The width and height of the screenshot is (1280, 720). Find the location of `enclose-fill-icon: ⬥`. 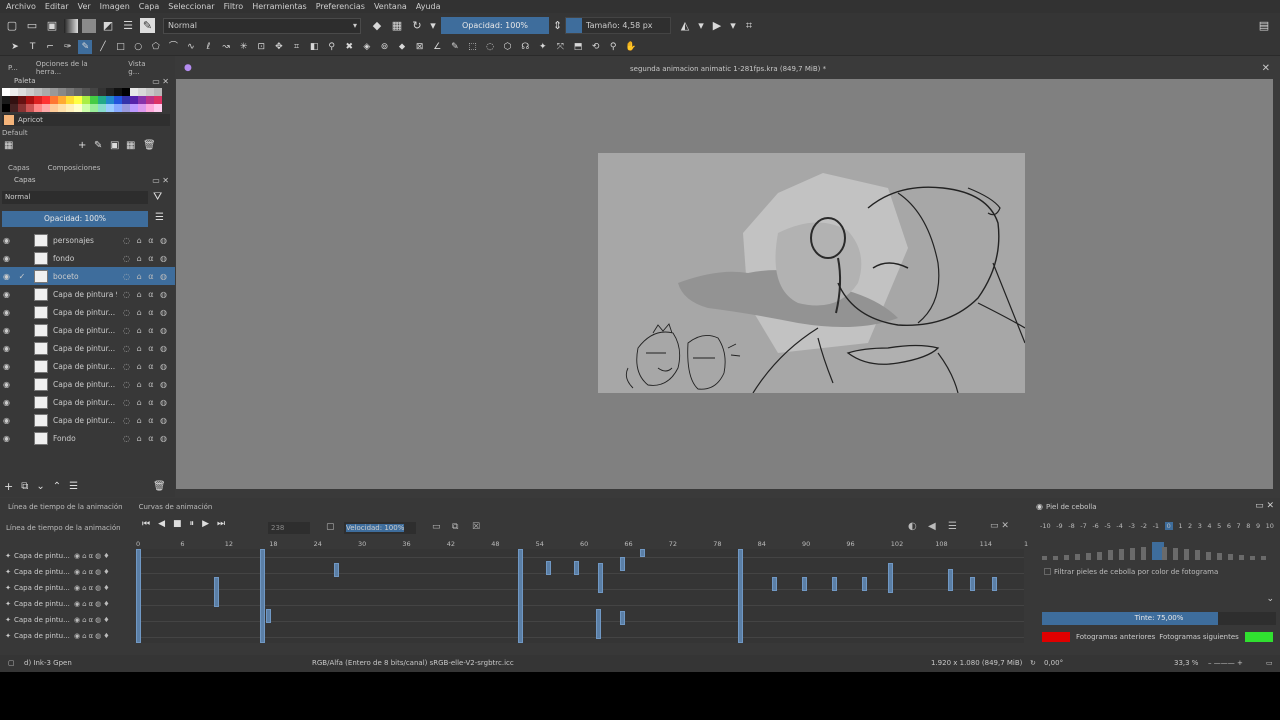

enclose-fill-icon: ⬥ is located at coordinates (402, 47).